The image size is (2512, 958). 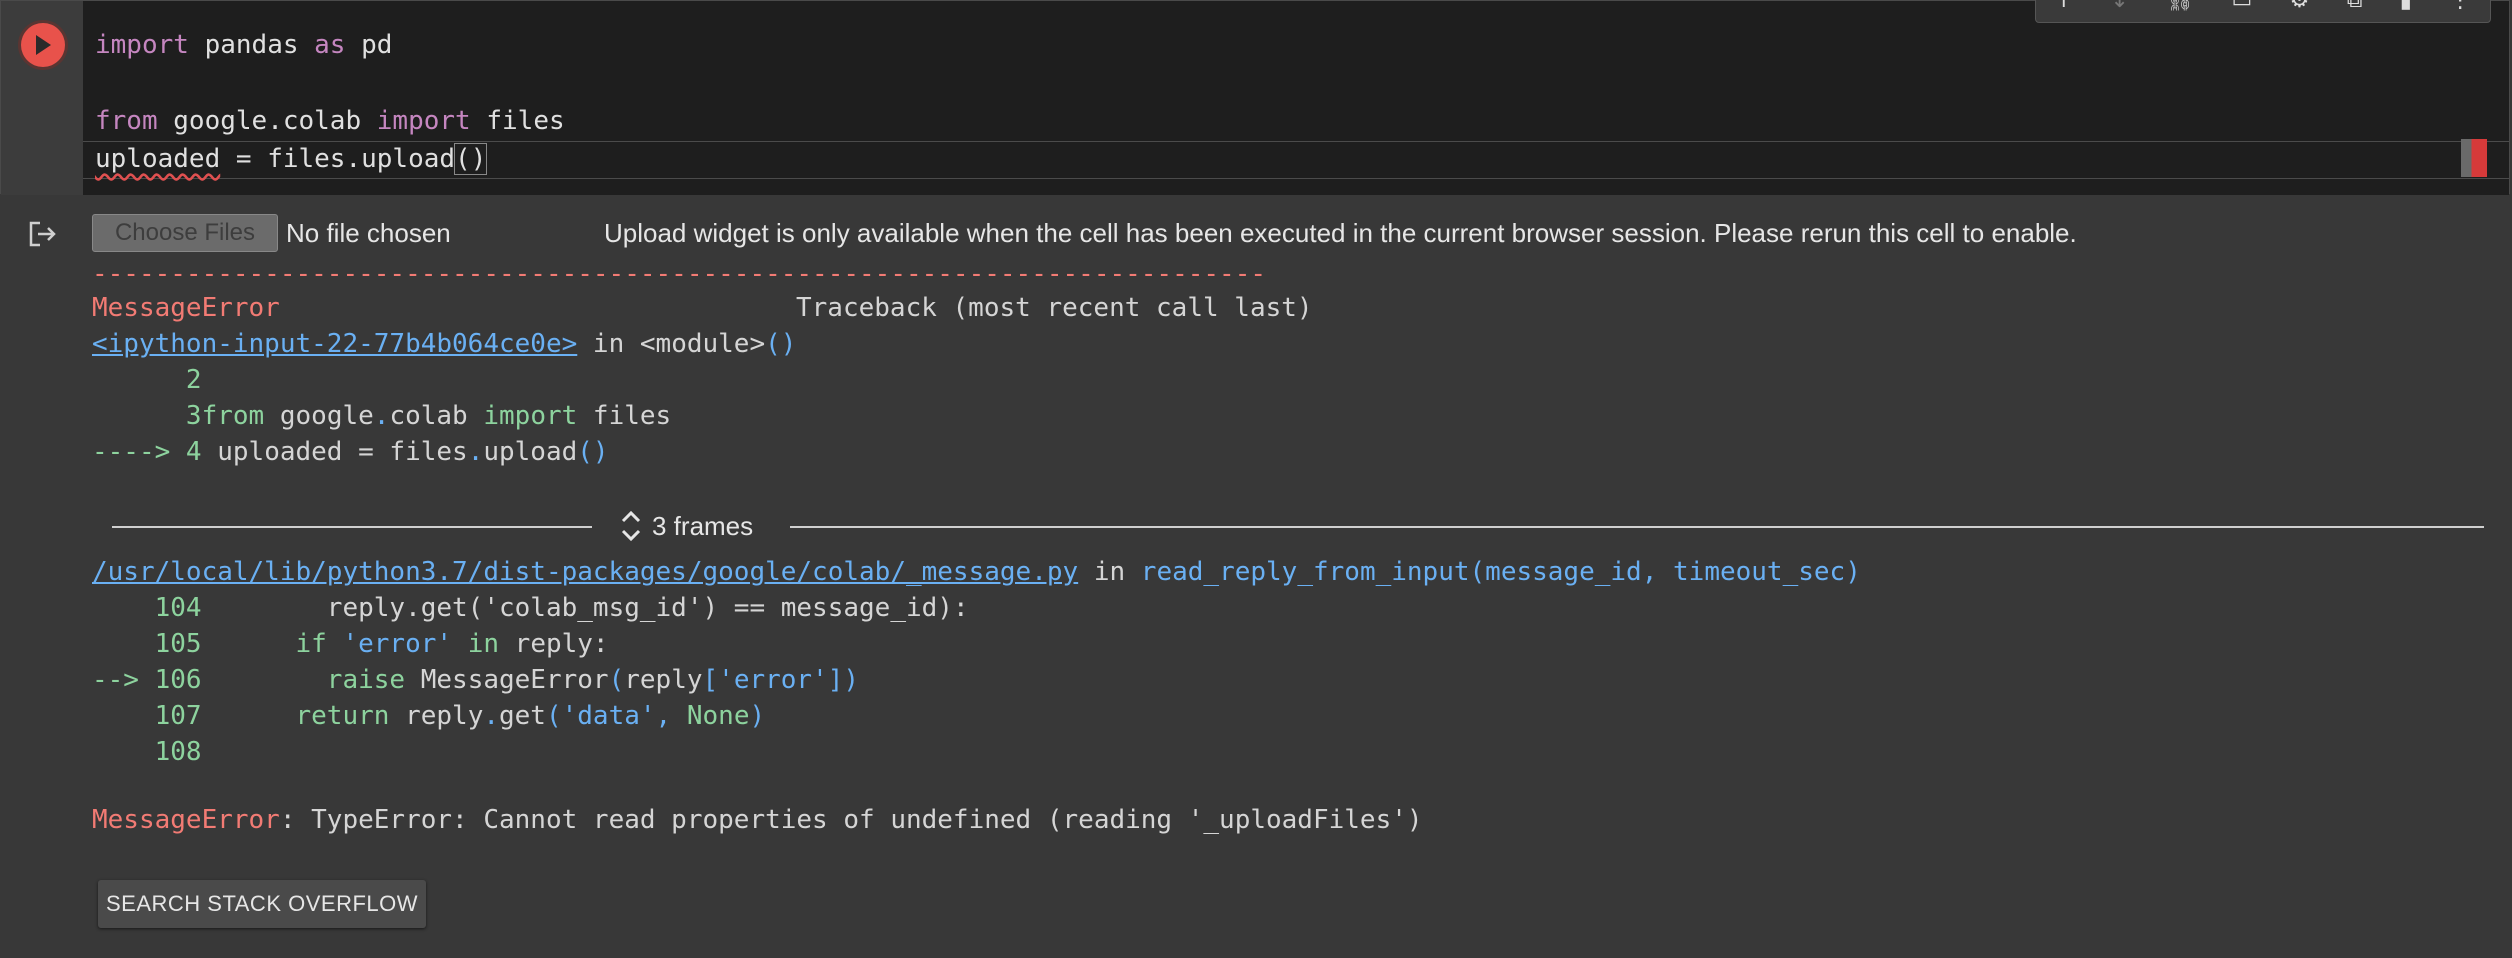 I want to click on line-number: 107, so click(x=147, y=716).